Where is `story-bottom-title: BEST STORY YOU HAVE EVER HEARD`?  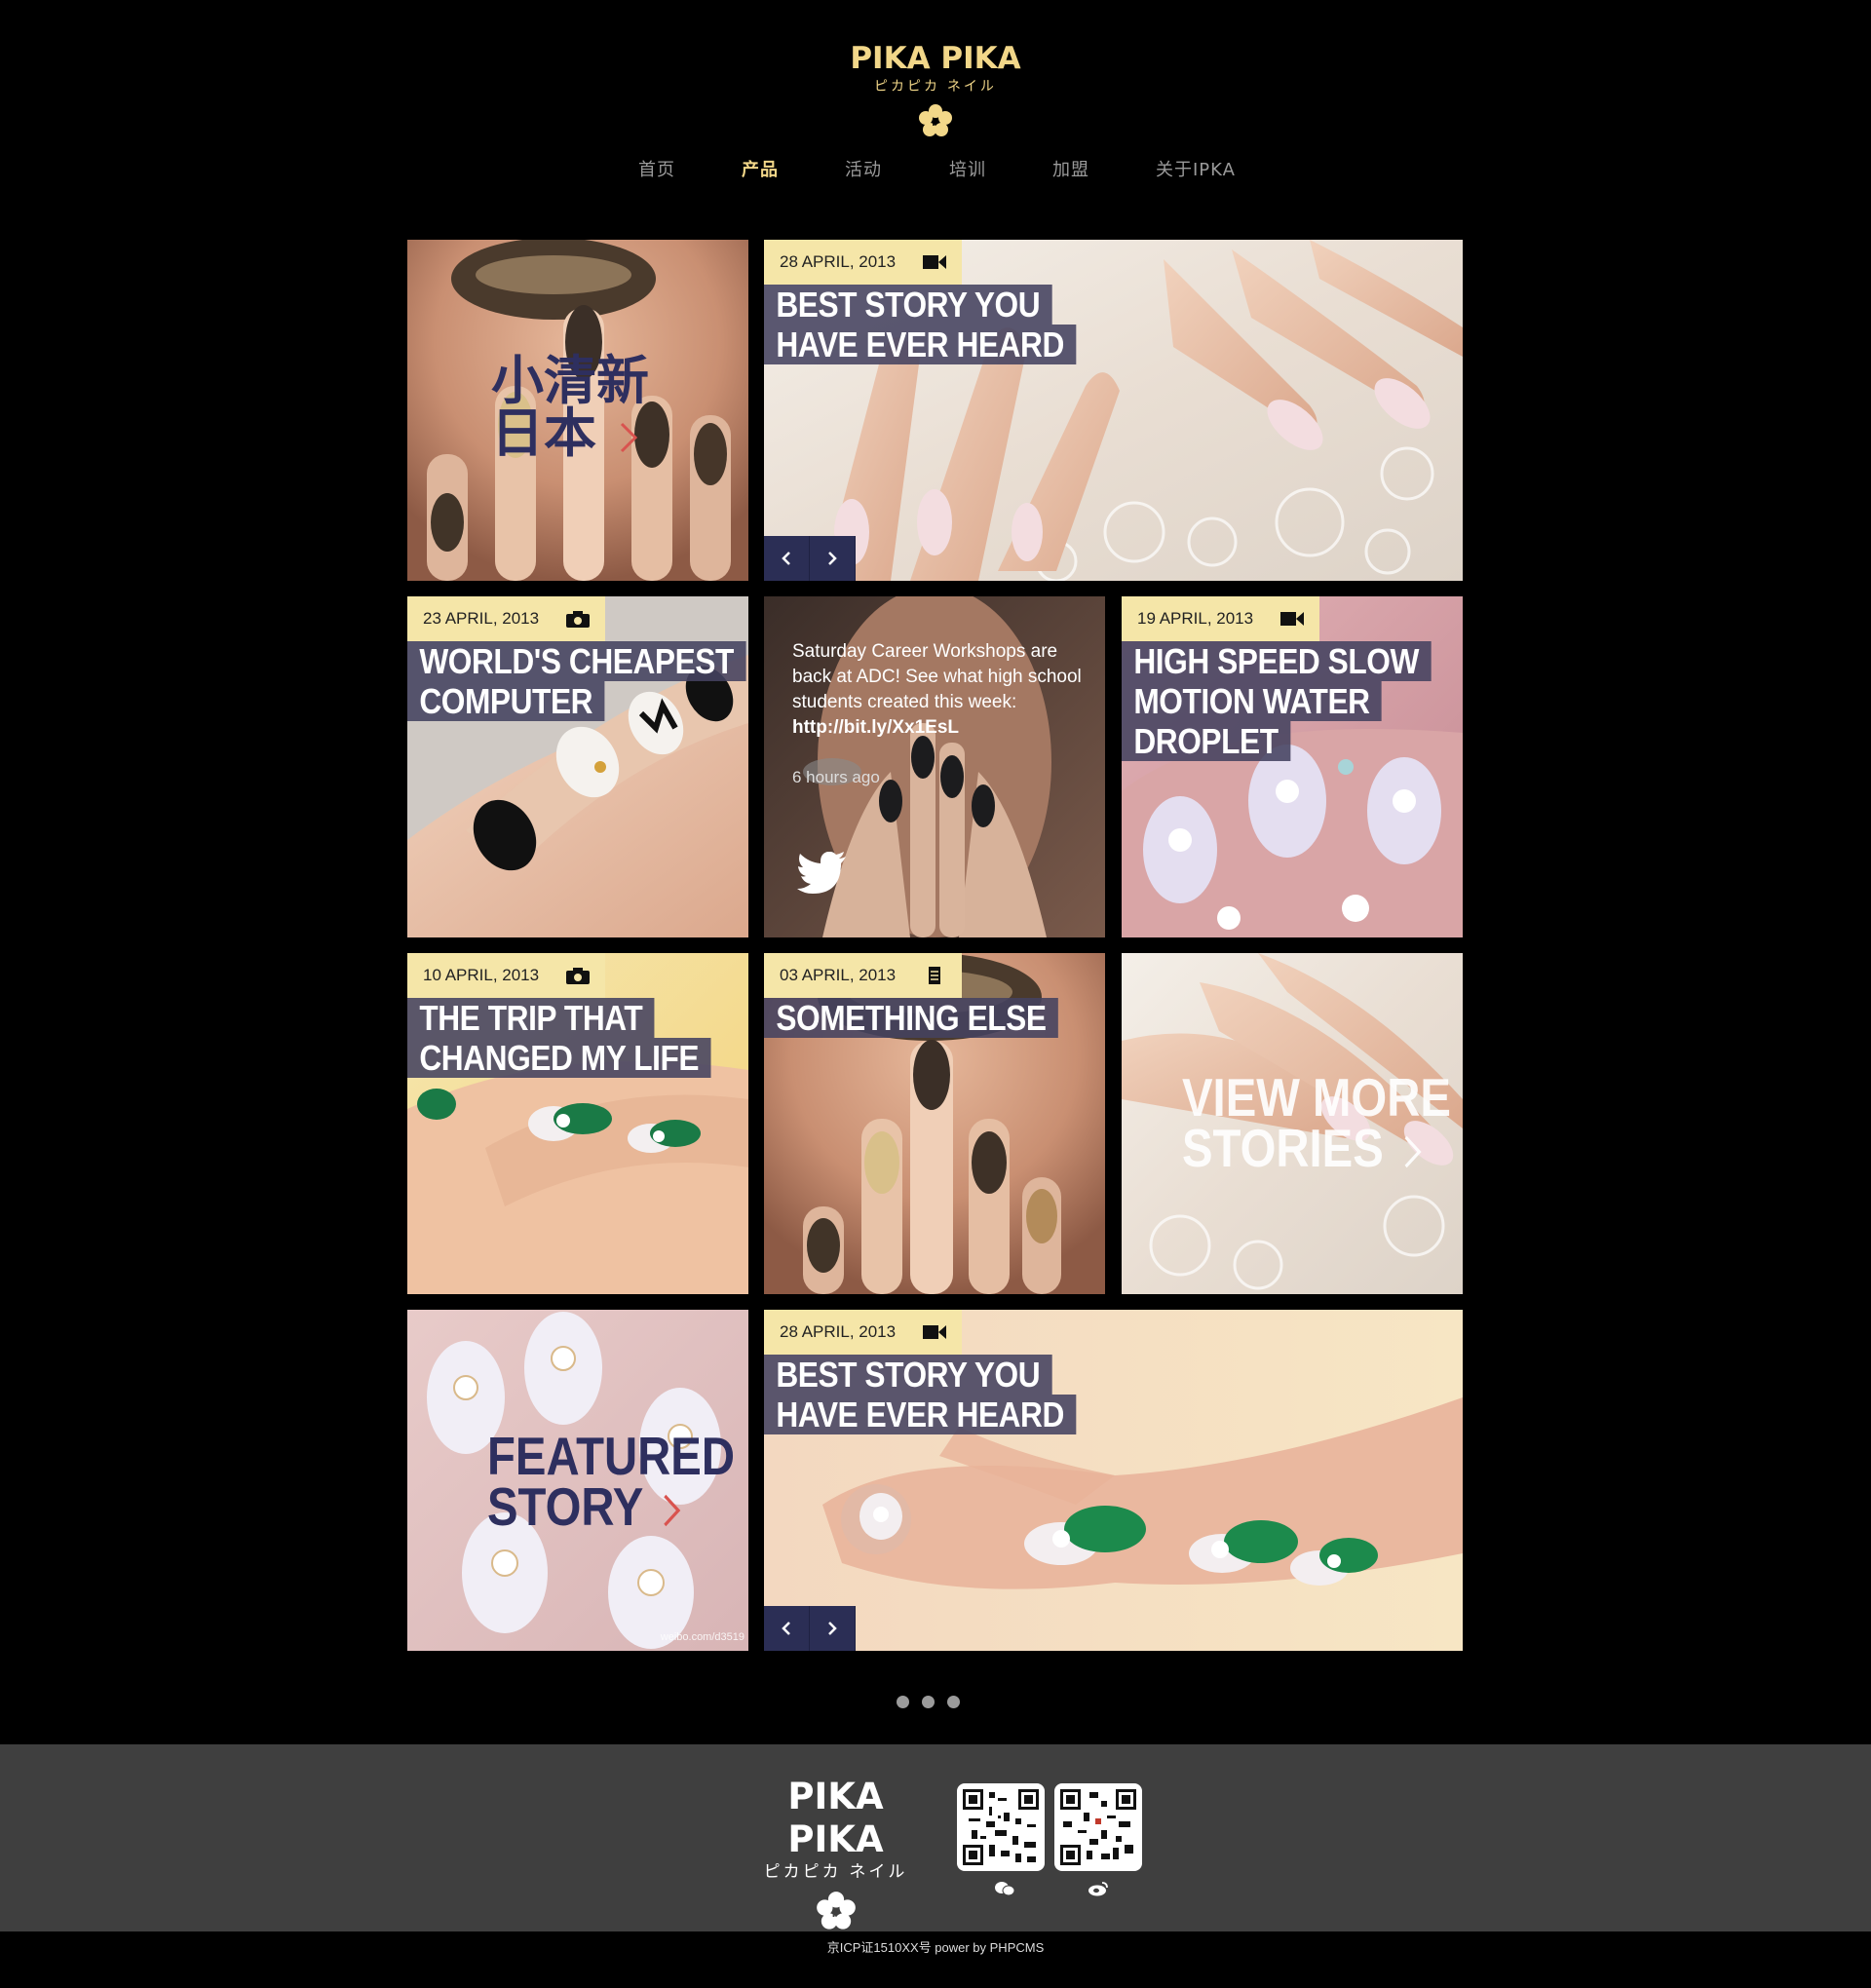 story-bottom-title: BEST STORY YOU HAVE EVER HEARD is located at coordinates (941, 1394).